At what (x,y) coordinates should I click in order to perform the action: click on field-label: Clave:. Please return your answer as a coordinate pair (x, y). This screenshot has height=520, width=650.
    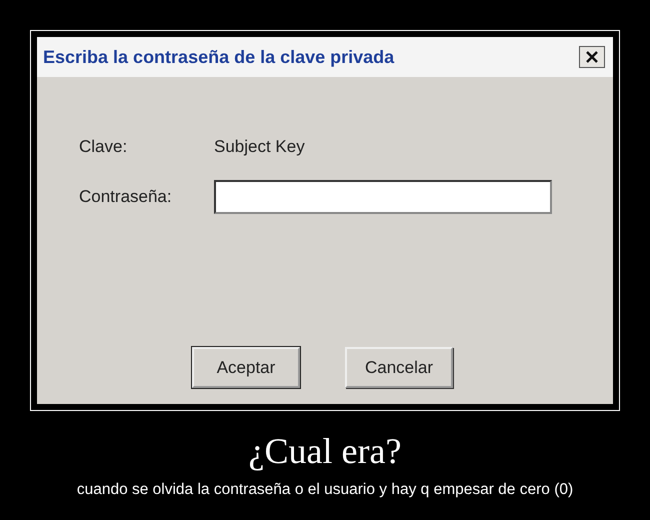
    Looking at the image, I should click on (103, 147).